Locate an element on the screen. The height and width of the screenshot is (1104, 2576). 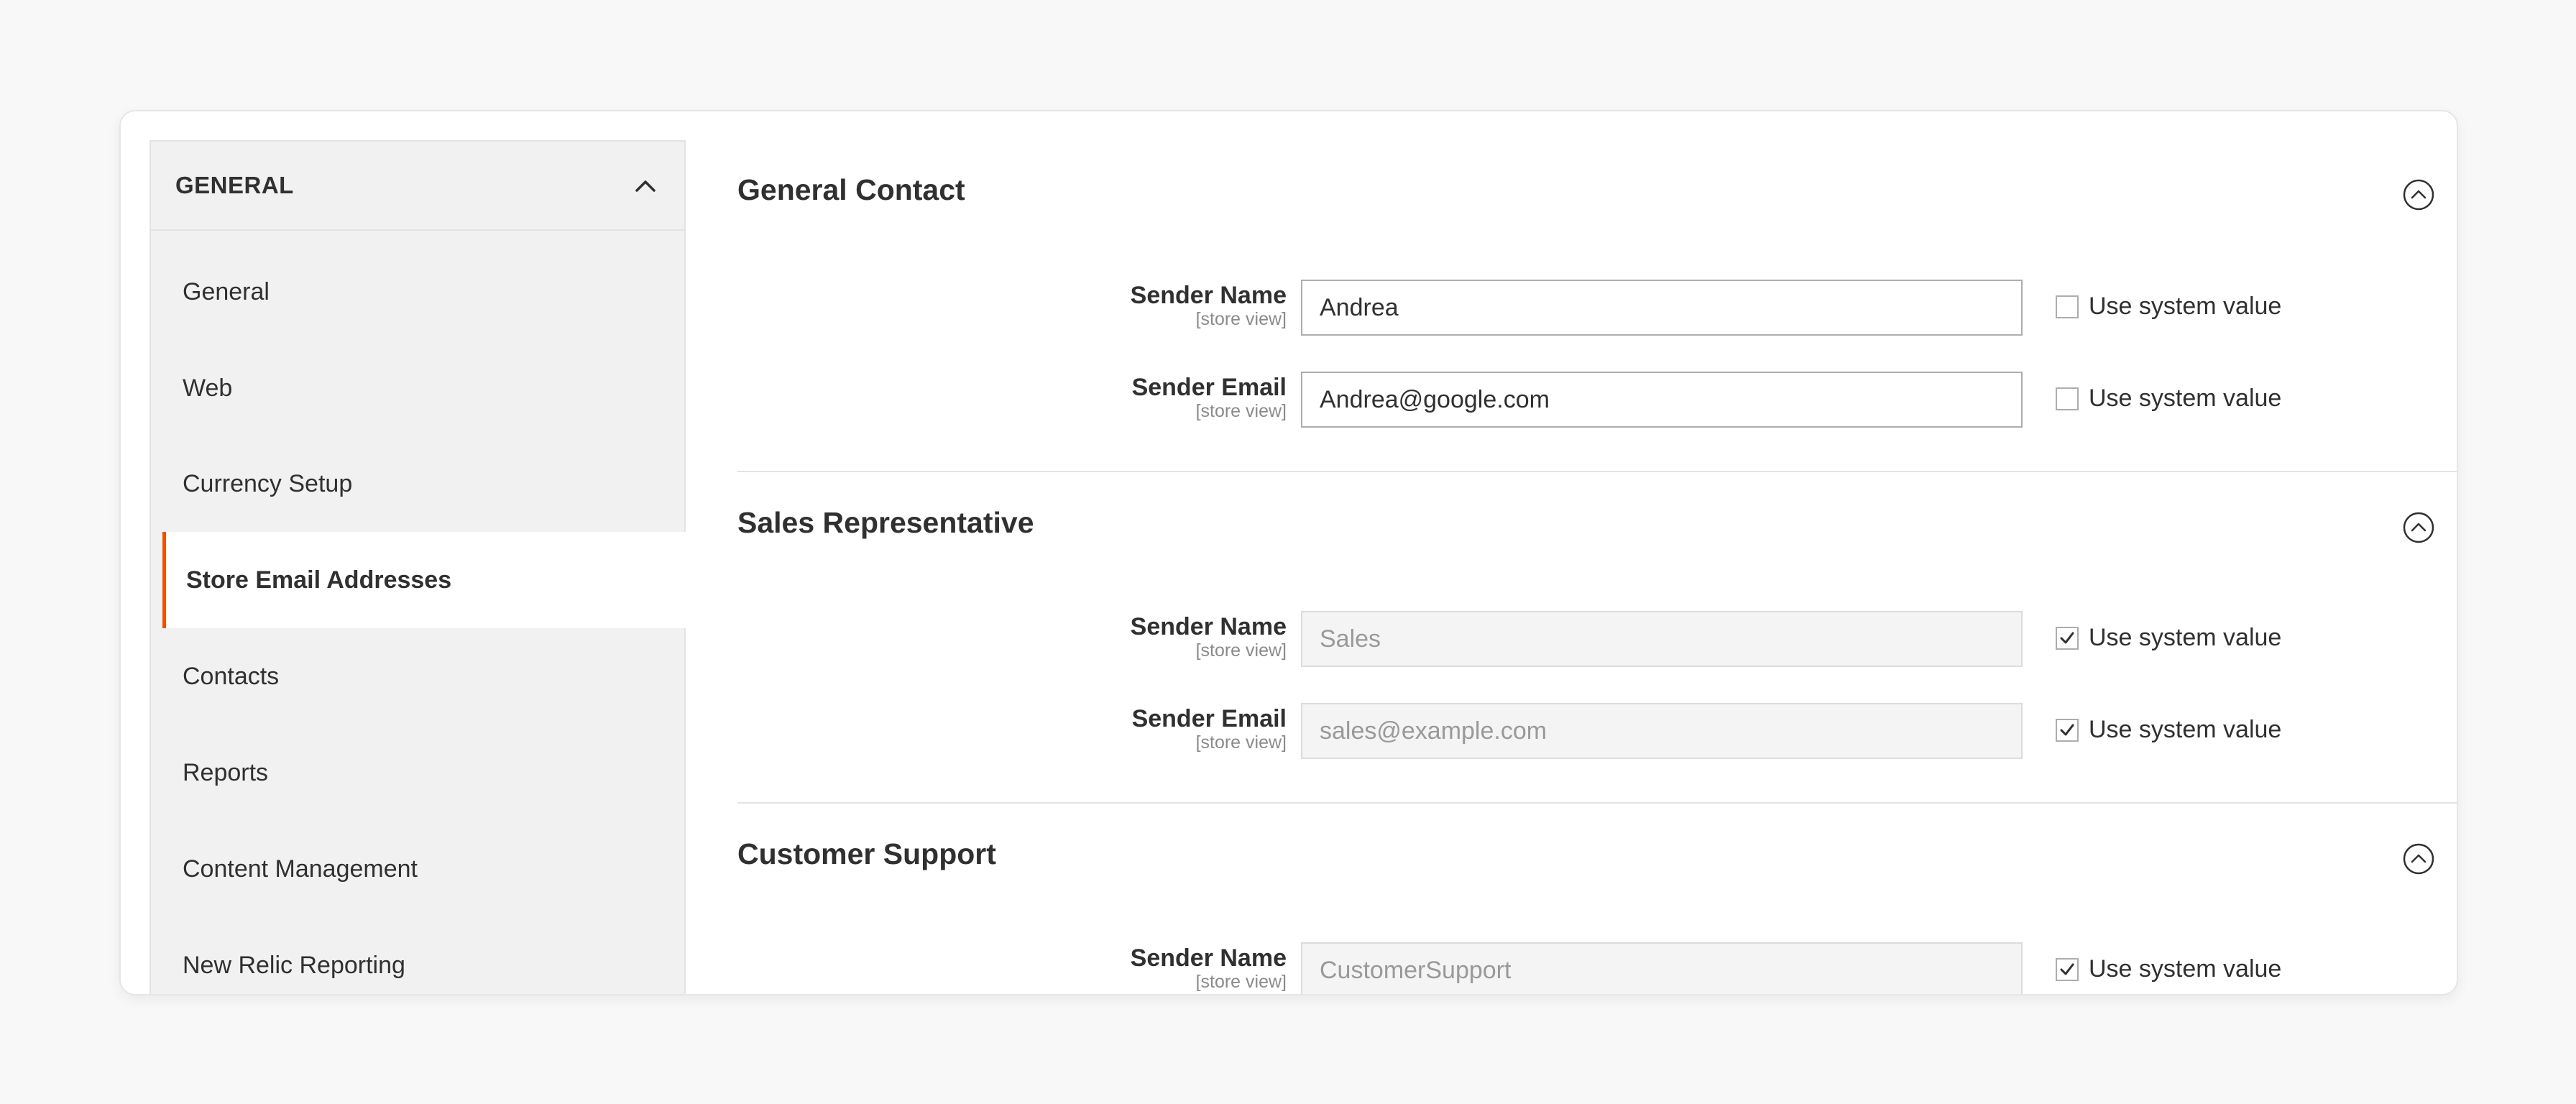
sidebar-item-label: Content Management is located at coordinates (300, 869).